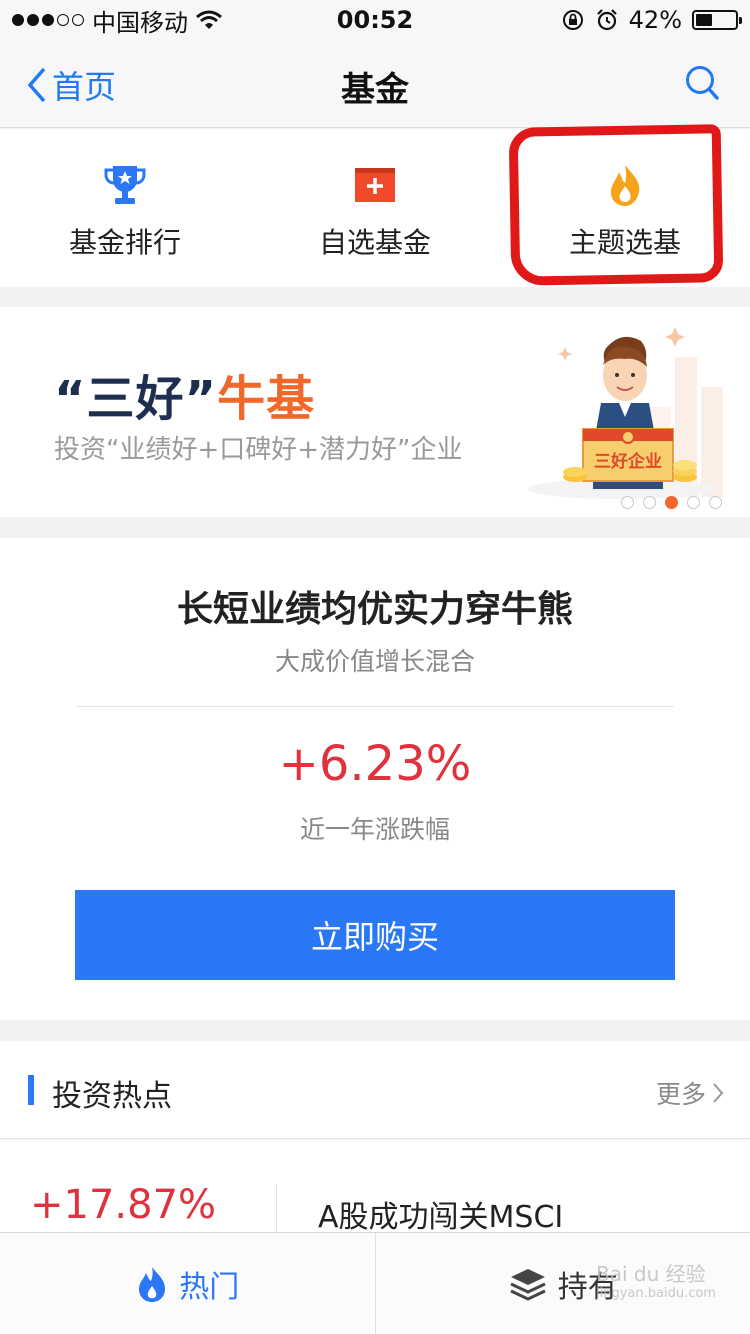  I want to click on quick-entries: 基金排行 自选基金 主题选基, so click(375, 208).